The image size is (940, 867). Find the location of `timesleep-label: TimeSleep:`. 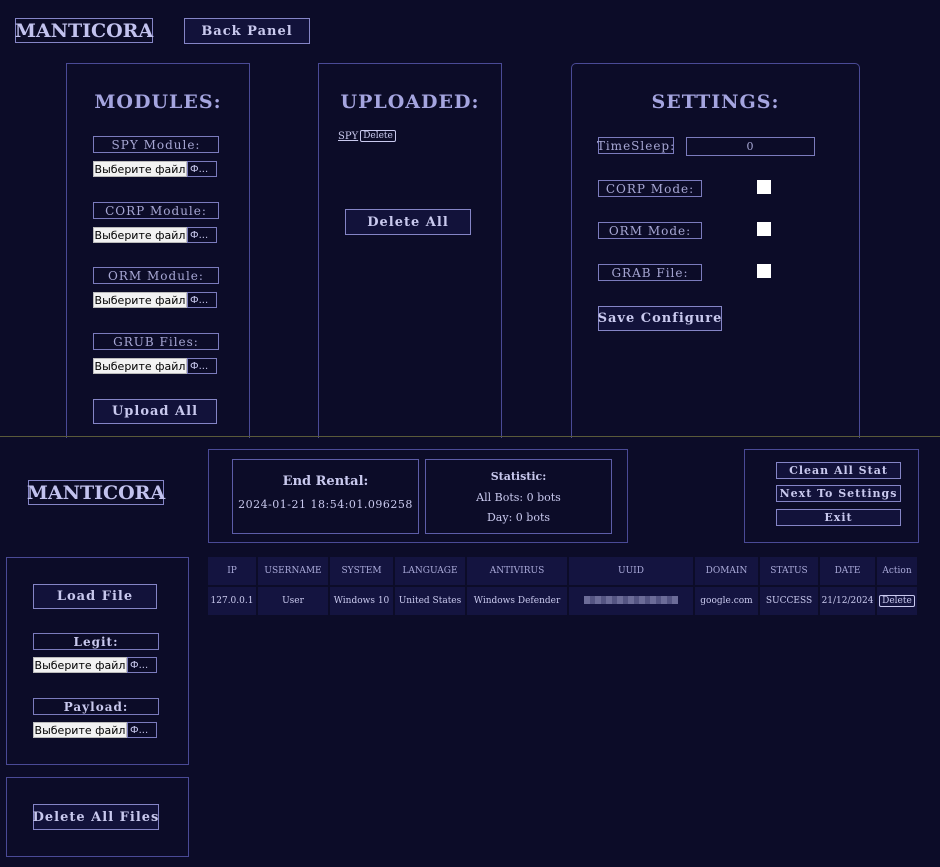

timesleep-label: TimeSleep: is located at coordinates (636, 145).